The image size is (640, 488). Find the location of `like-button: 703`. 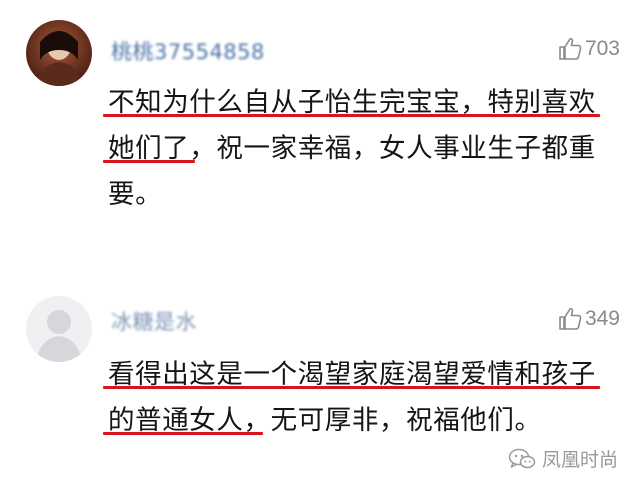

like-button: 703 is located at coordinates (588, 49).